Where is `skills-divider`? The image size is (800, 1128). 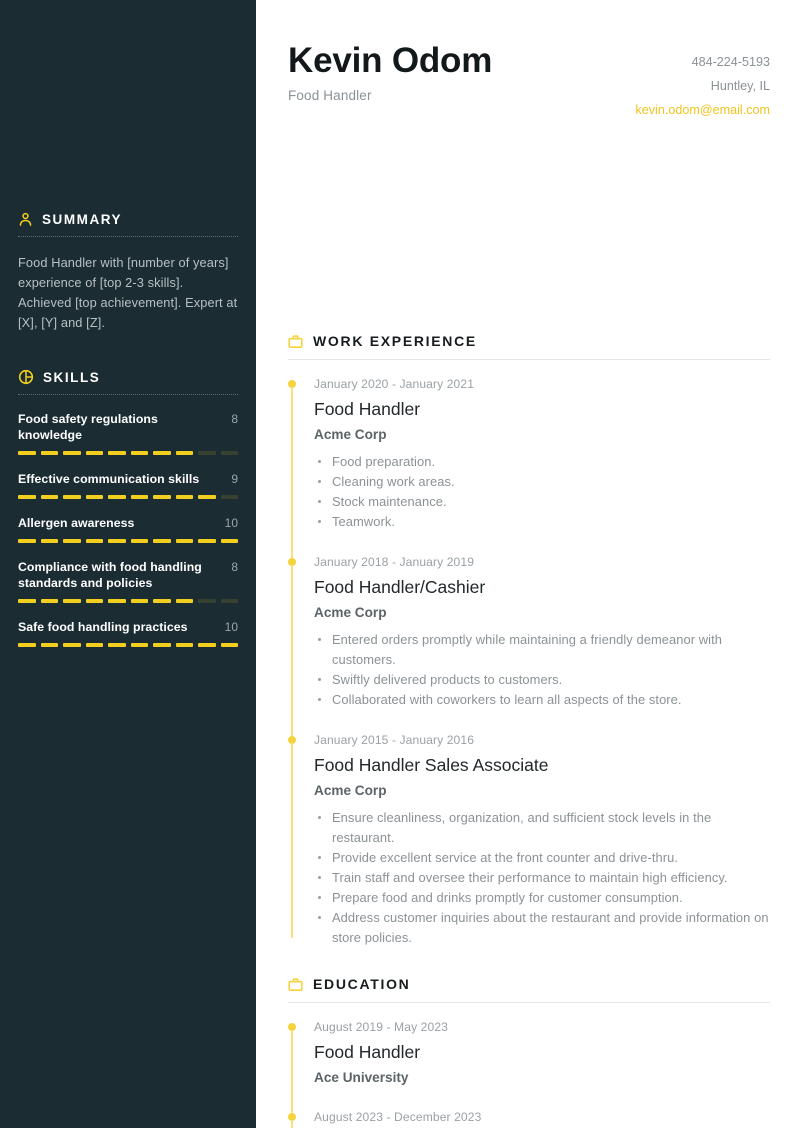
skills-divider is located at coordinates (128, 394).